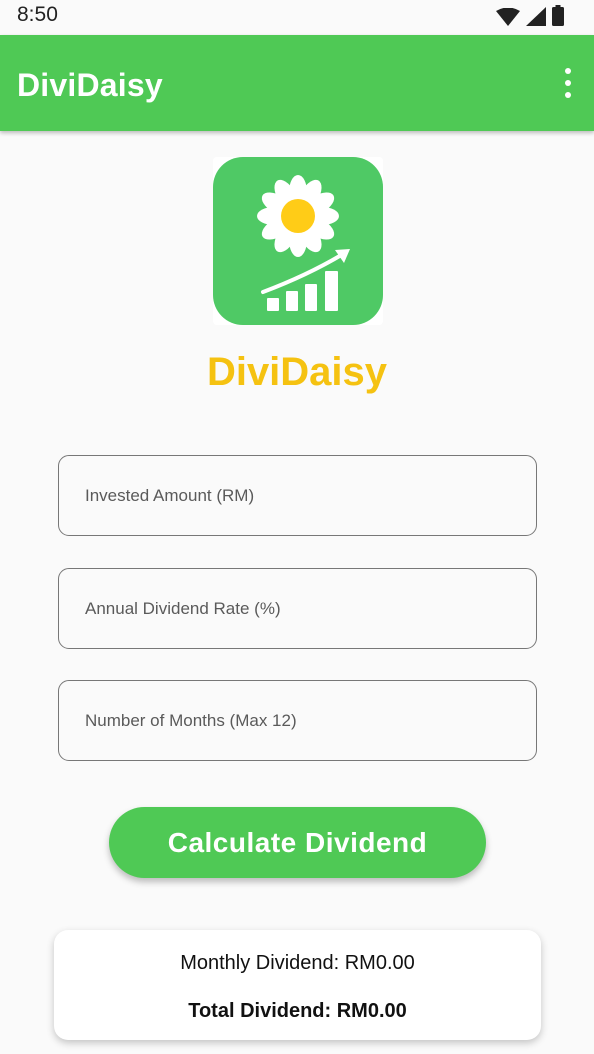  I want to click on dividend-rate-field, so click(297, 608).